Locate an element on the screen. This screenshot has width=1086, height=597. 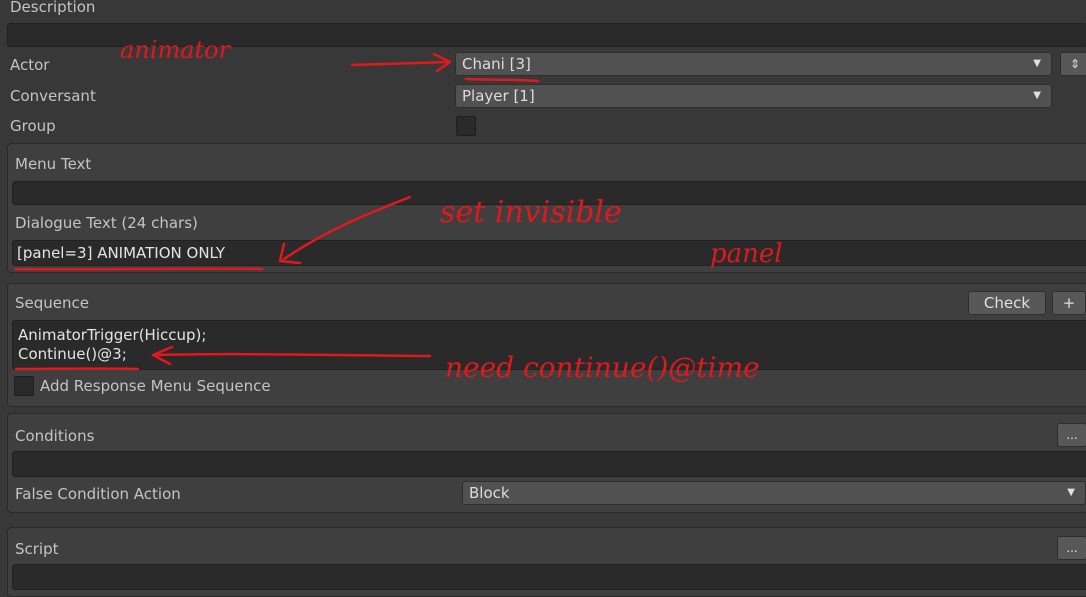
description-label: Description is located at coordinates (52, 8).